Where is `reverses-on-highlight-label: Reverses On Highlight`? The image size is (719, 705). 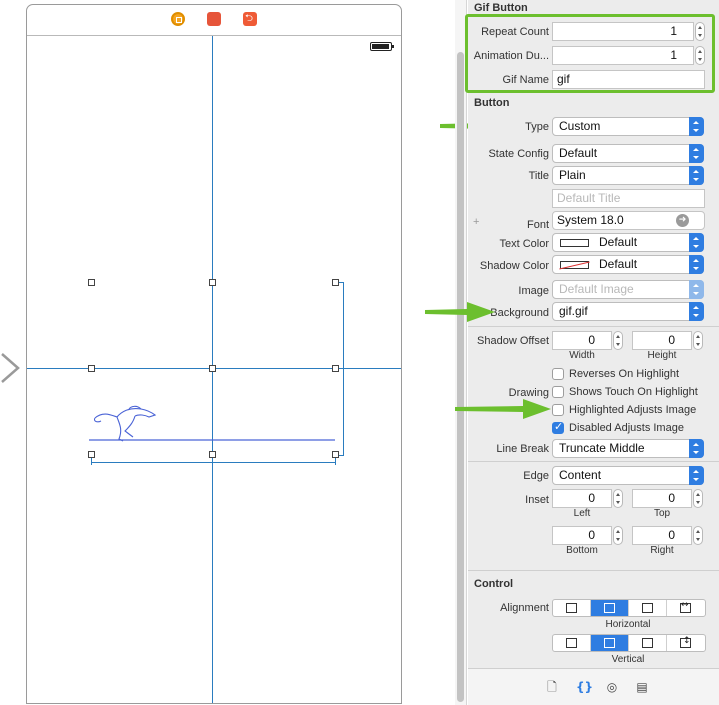
reverses-on-highlight-label: Reverses On Highlight is located at coordinates (624, 374).